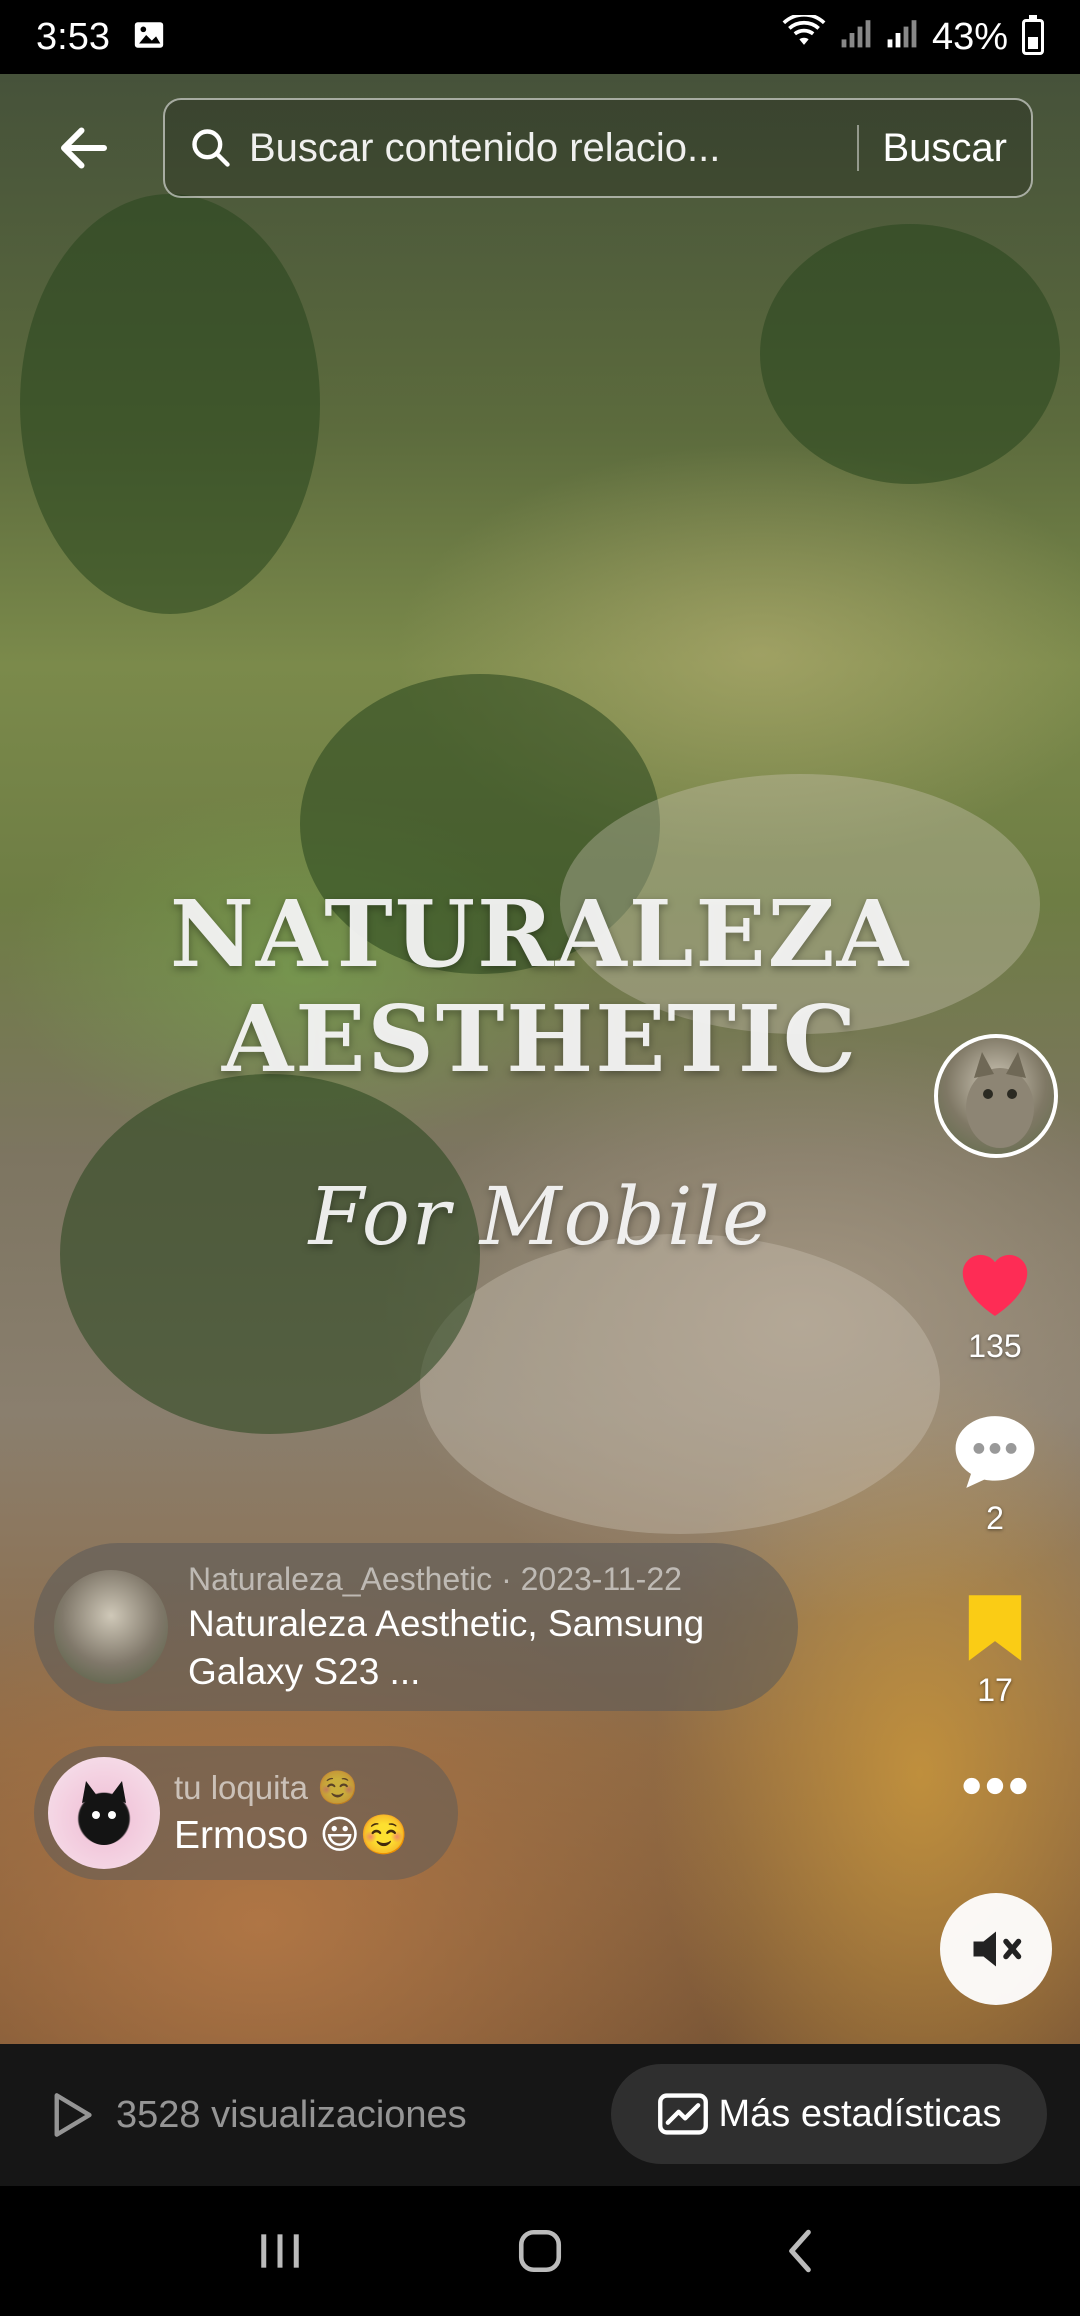 The height and width of the screenshot is (2316, 1080). I want to click on back-nav-button, so click(800, 2251).